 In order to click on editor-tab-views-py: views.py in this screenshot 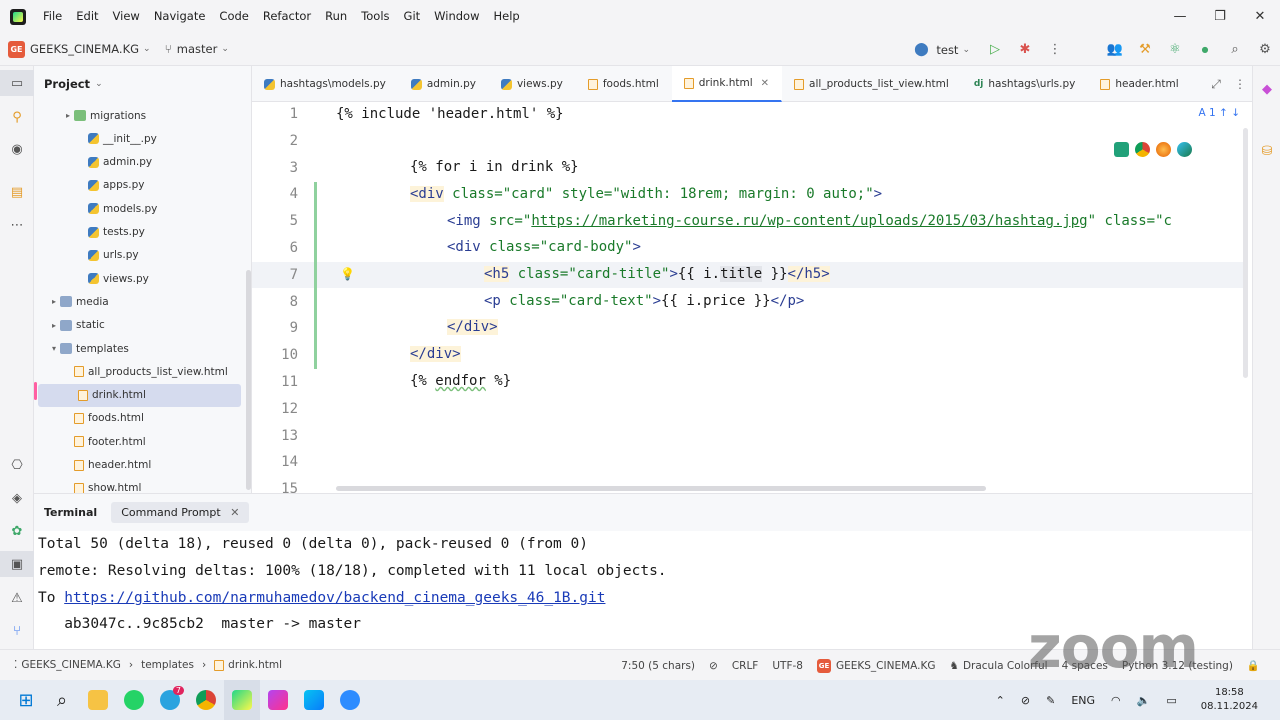, I will do `click(532, 84)`.